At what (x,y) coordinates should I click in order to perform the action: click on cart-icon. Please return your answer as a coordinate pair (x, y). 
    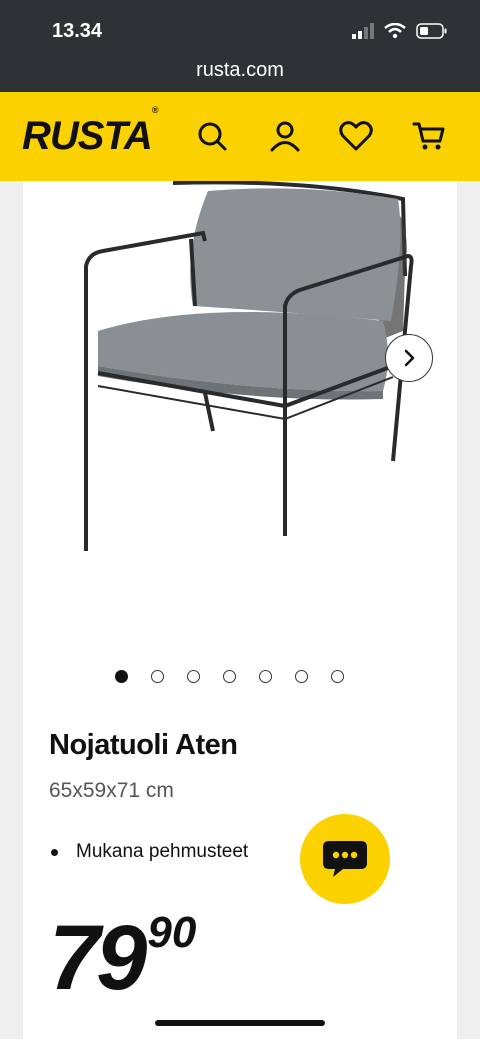
    Looking at the image, I should click on (429, 136).